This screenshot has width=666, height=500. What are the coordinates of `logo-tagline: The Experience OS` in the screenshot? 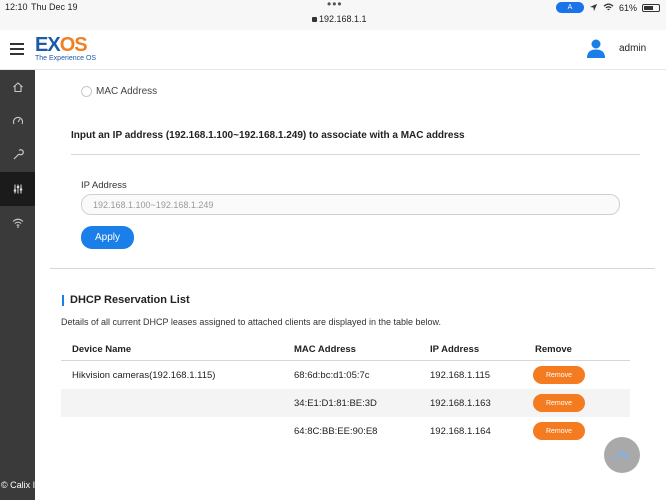 It's located at (66, 58).